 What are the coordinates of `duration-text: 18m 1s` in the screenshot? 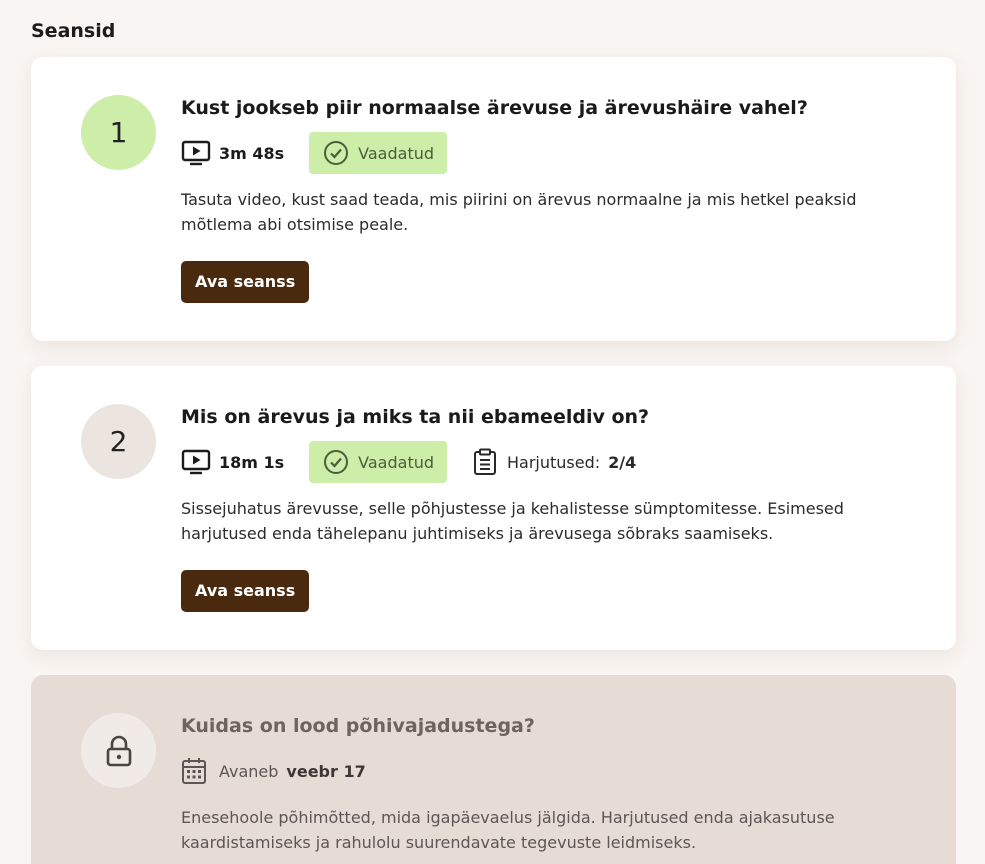 It's located at (252, 462).